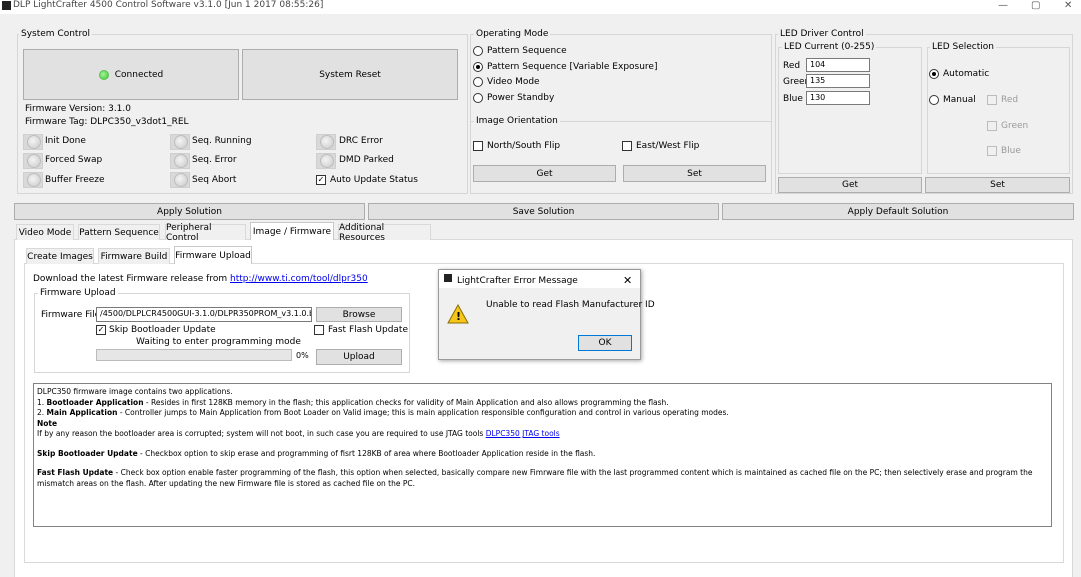 The image size is (1081, 577). What do you see at coordinates (517, 121) in the screenshot?
I see `image-orientation-legend: Image Orientation` at bounding box center [517, 121].